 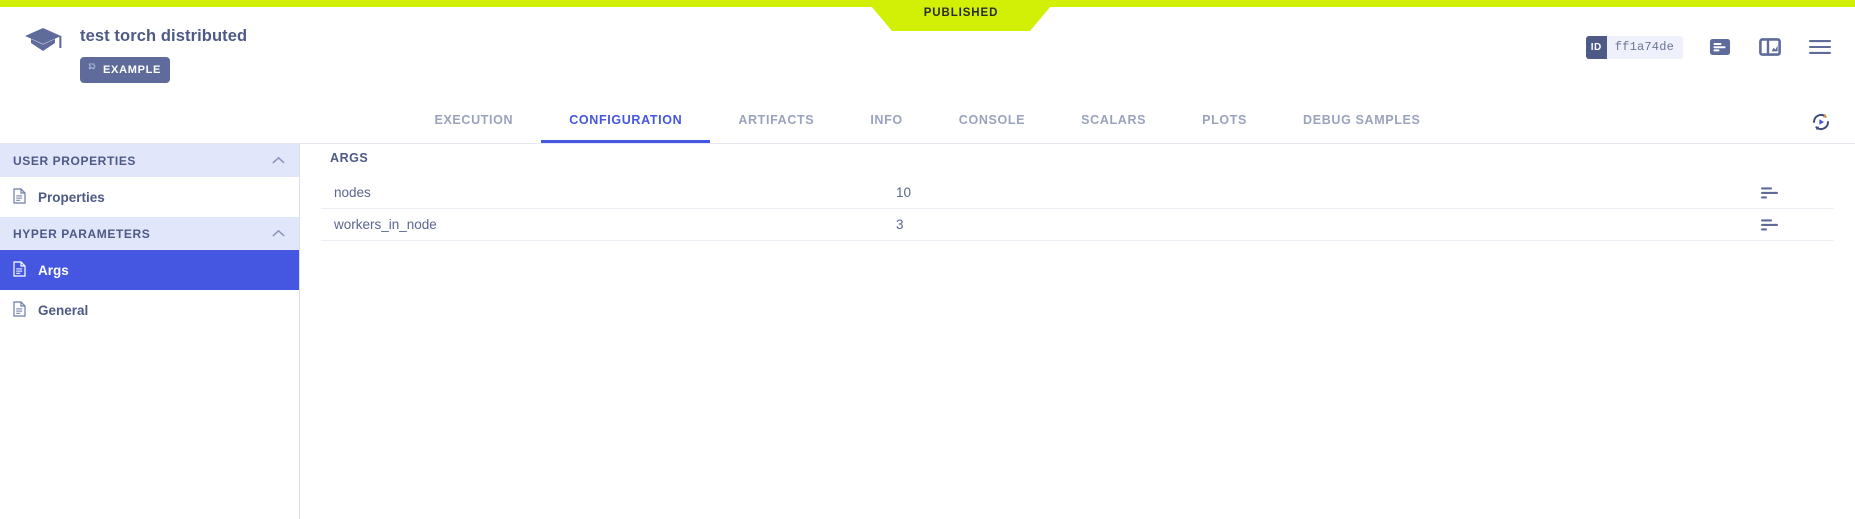 What do you see at coordinates (92, 70) in the screenshot?
I see `puzzle-piece-icon` at bounding box center [92, 70].